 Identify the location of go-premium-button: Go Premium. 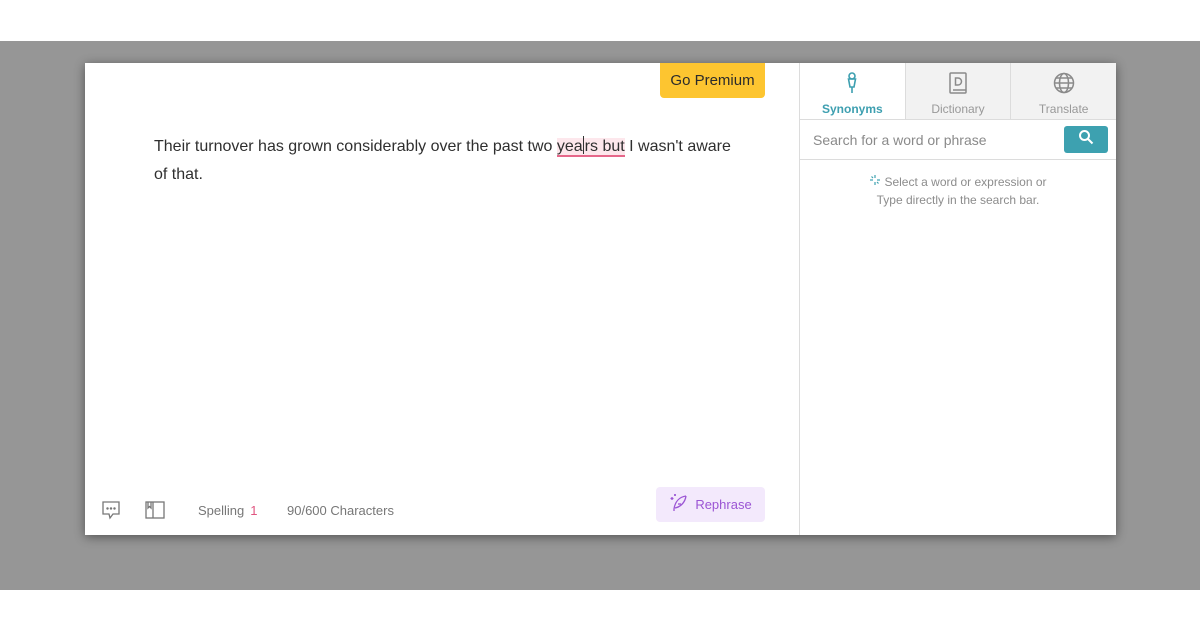
(712, 80).